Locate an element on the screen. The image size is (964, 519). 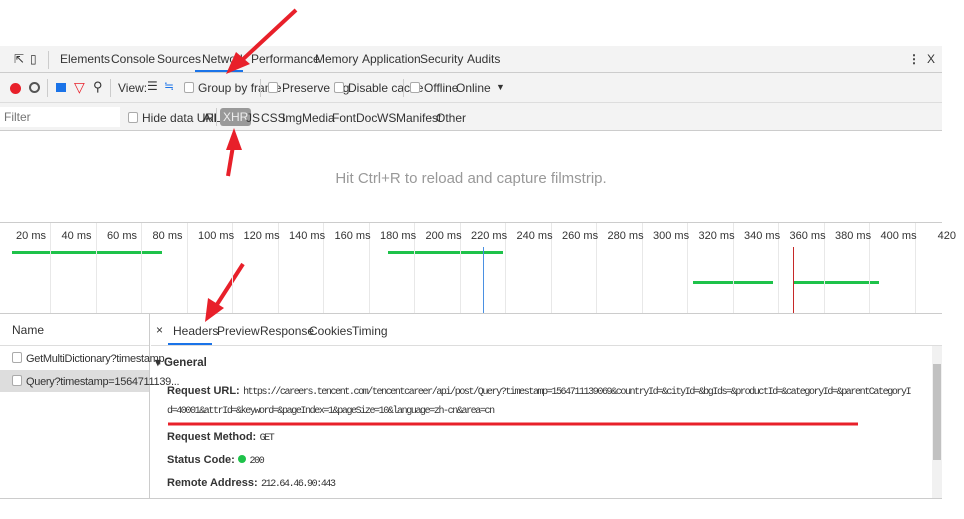
timeline-tick-label: 60 ms is located at coordinates (122, 236).